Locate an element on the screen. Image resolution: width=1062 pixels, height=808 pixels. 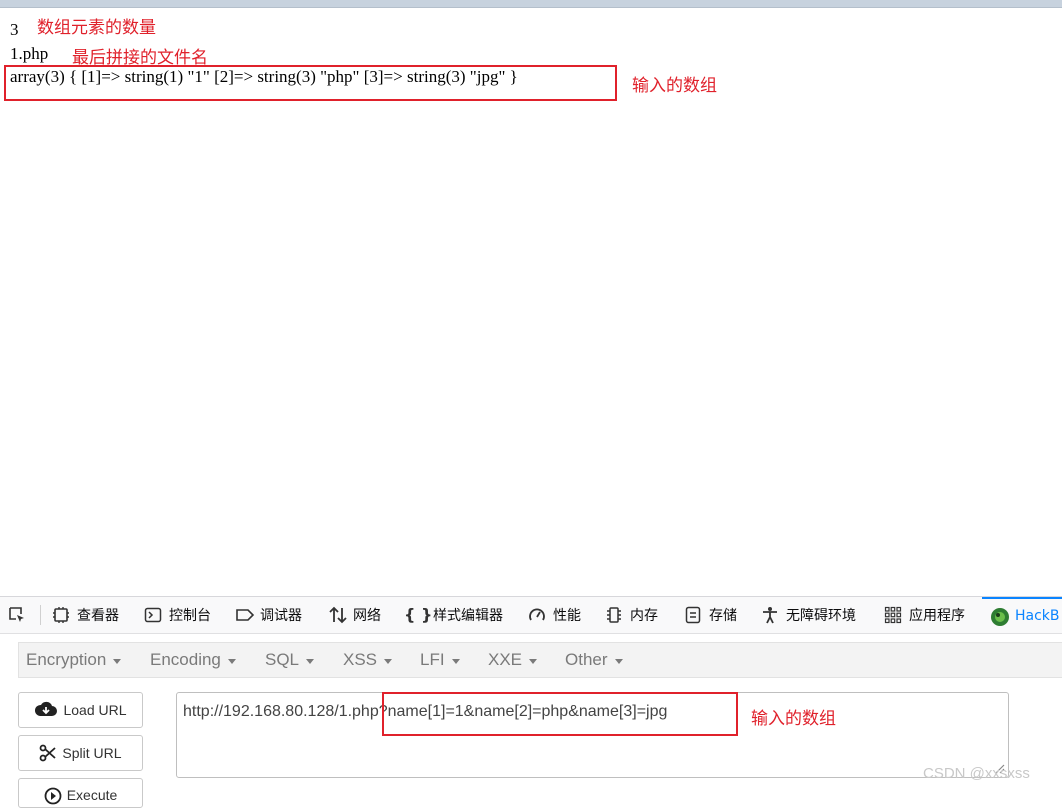
menu-encryption: Encryption is located at coordinates (74, 660).